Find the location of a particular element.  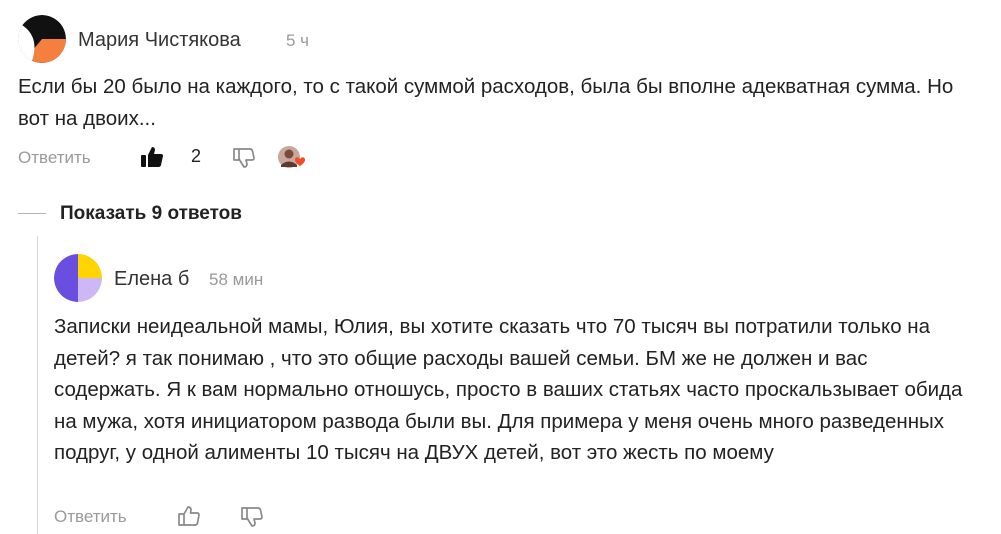

reply-button: Ответить is located at coordinates (54, 158).